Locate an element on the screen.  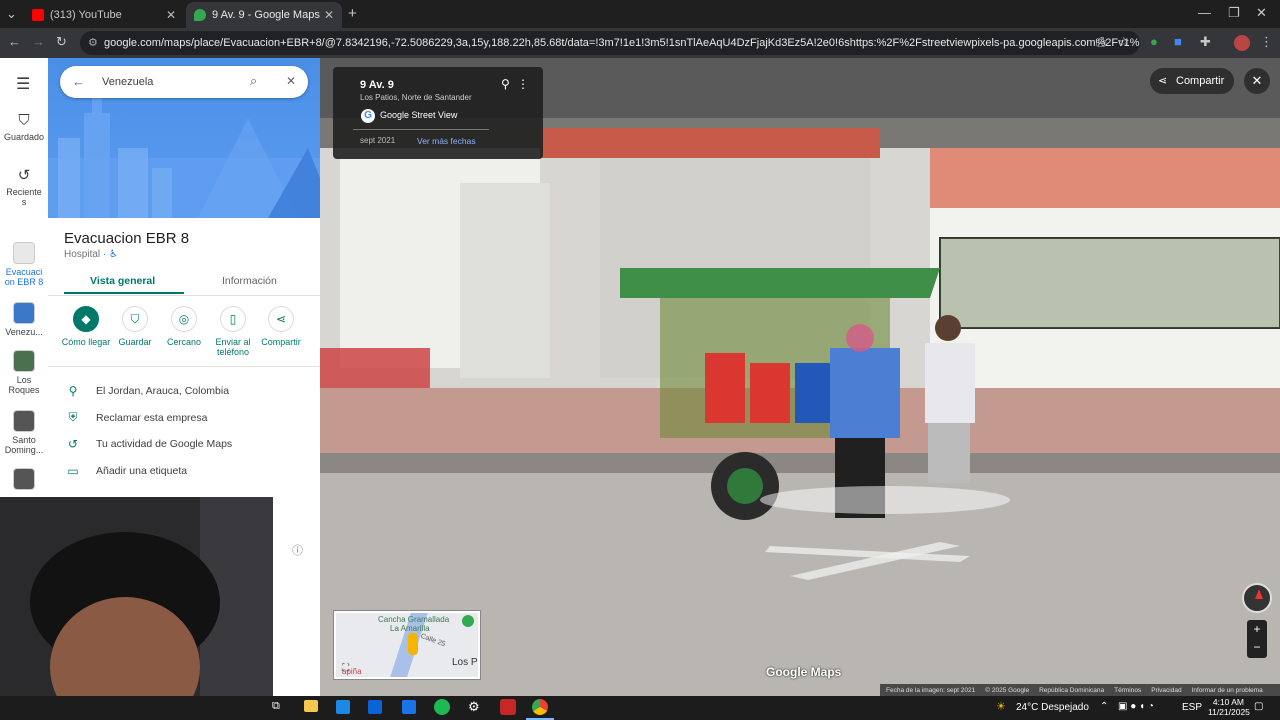
zoom-out-button: − is located at coordinates (1257, 647).